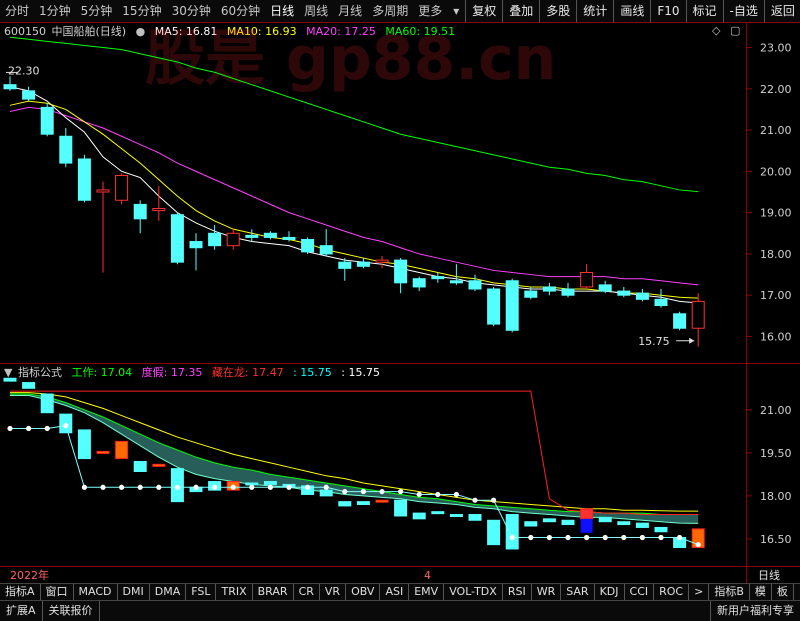 Image resolution: width=800 pixels, height=621 pixels. Describe the element at coordinates (578, 592) in the screenshot. I see `indicator-tab-16: SAR` at that location.